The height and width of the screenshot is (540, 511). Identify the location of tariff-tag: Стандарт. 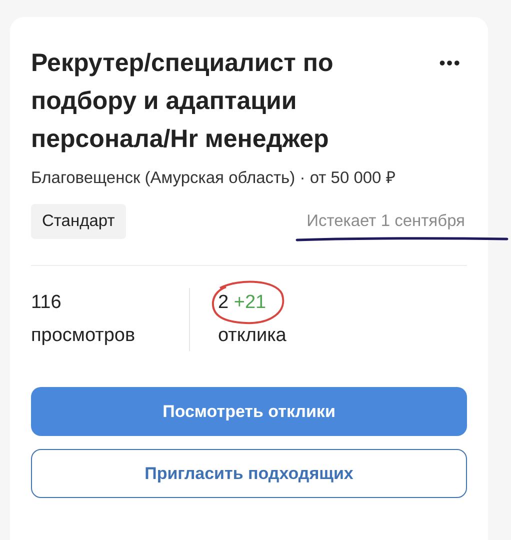
(78, 221).